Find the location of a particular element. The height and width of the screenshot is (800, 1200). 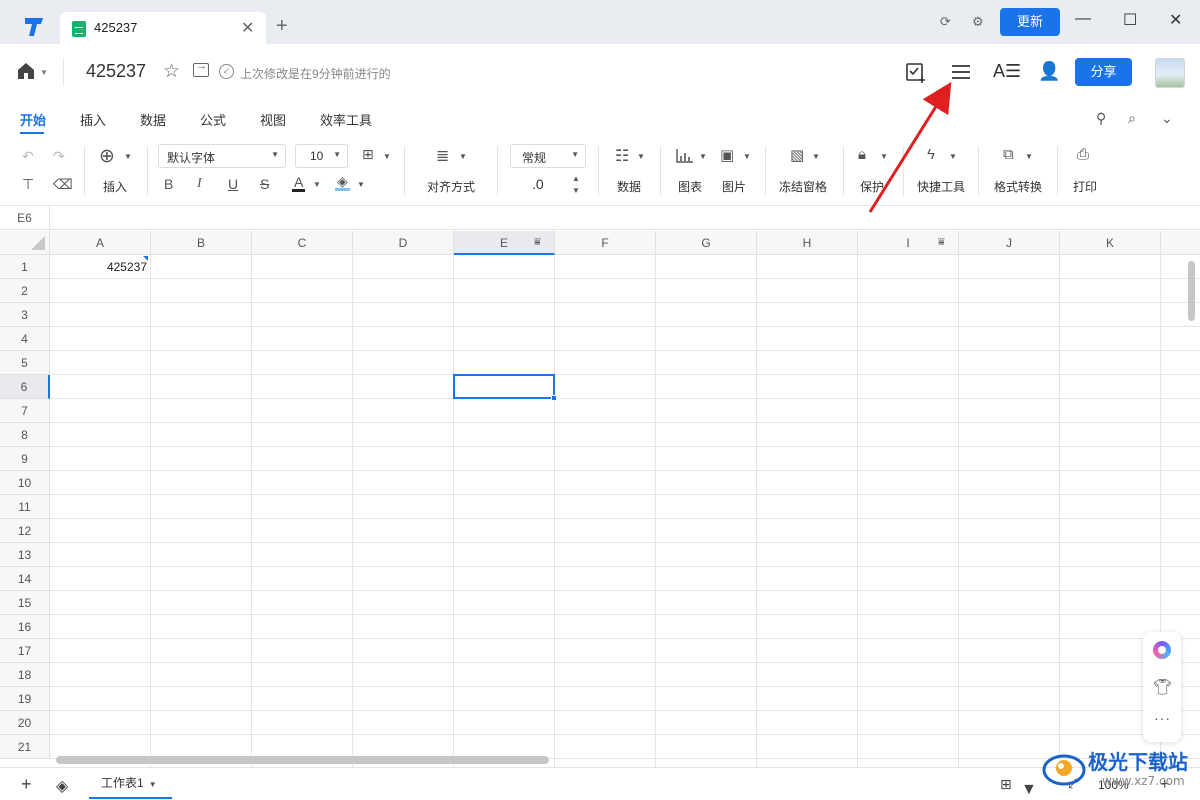

insert-label: 插入 is located at coordinates (115, 186).